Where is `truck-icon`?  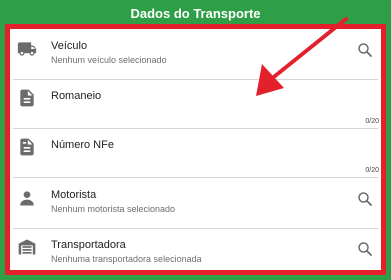 truck-icon is located at coordinates (27, 49).